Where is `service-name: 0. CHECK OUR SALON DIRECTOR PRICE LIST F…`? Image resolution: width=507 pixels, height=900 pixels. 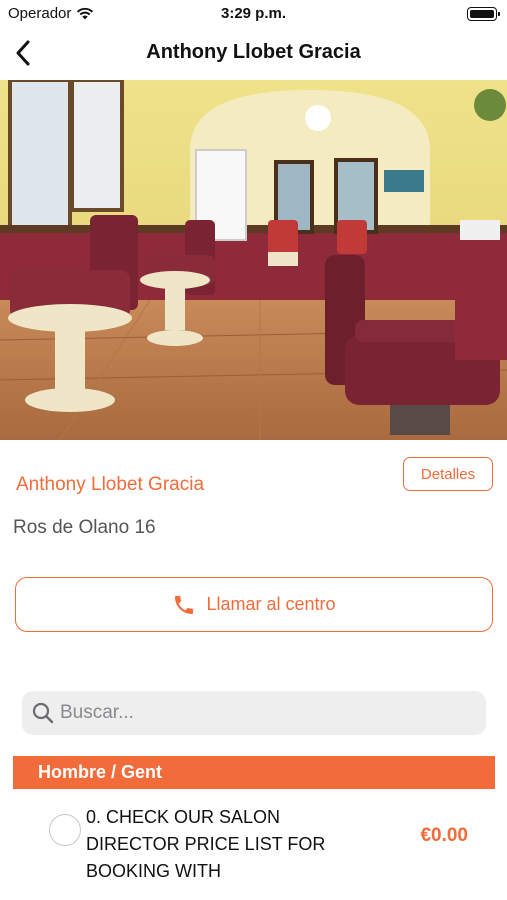
service-name: 0. CHECK OUR SALON DIRECTOR PRICE LIST F… is located at coordinates (206, 844).